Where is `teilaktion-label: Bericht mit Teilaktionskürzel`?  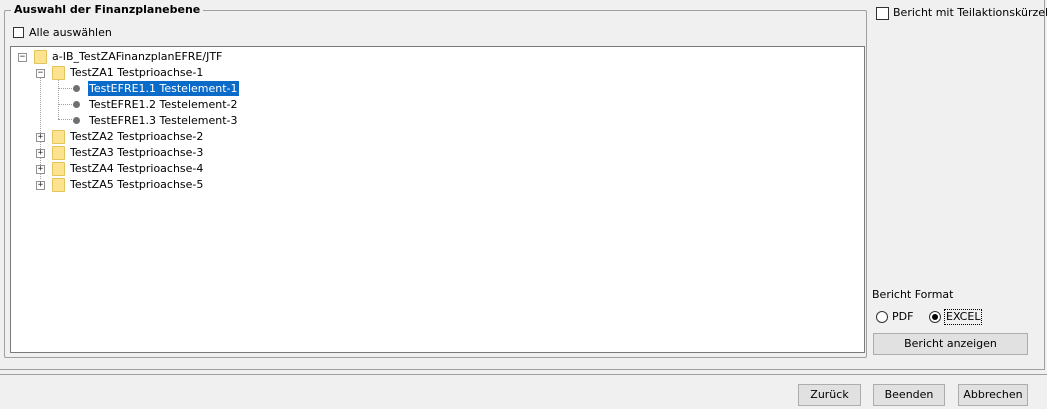 teilaktion-label: Bericht mit Teilaktionskürzel is located at coordinates (970, 13).